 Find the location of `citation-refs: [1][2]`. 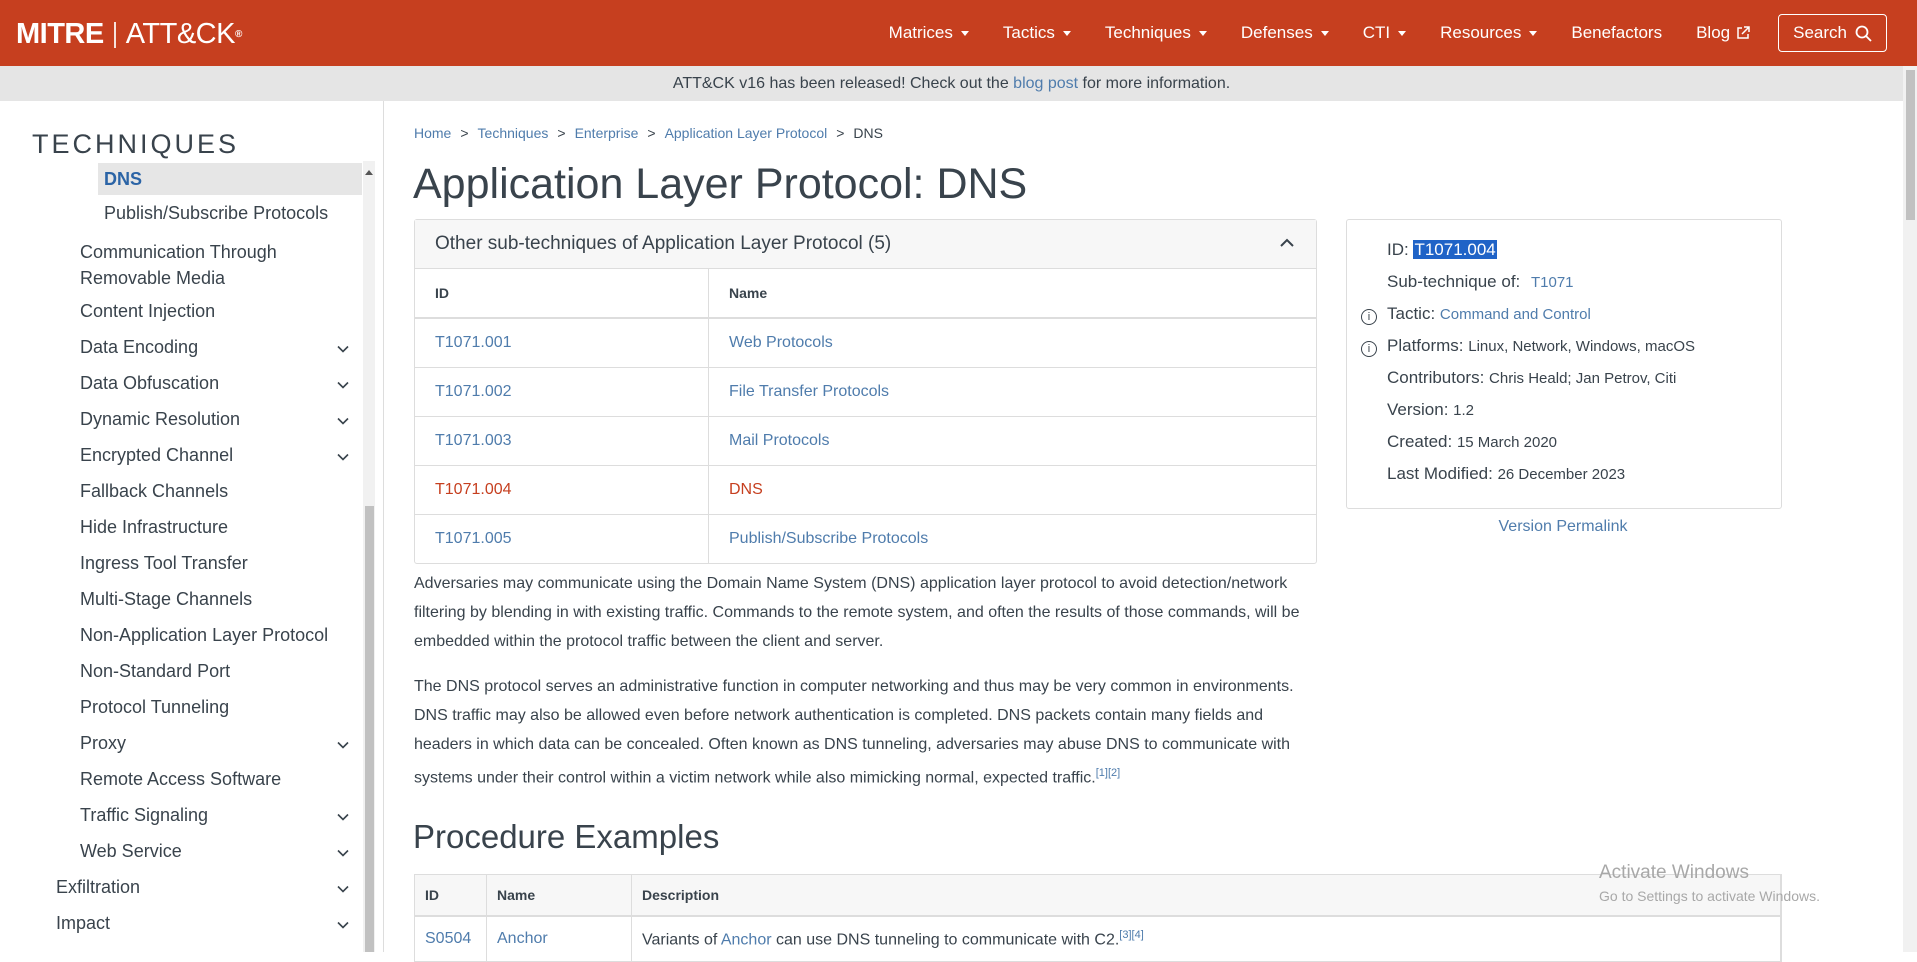

citation-refs: [1][2] is located at coordinates (1108, 773).